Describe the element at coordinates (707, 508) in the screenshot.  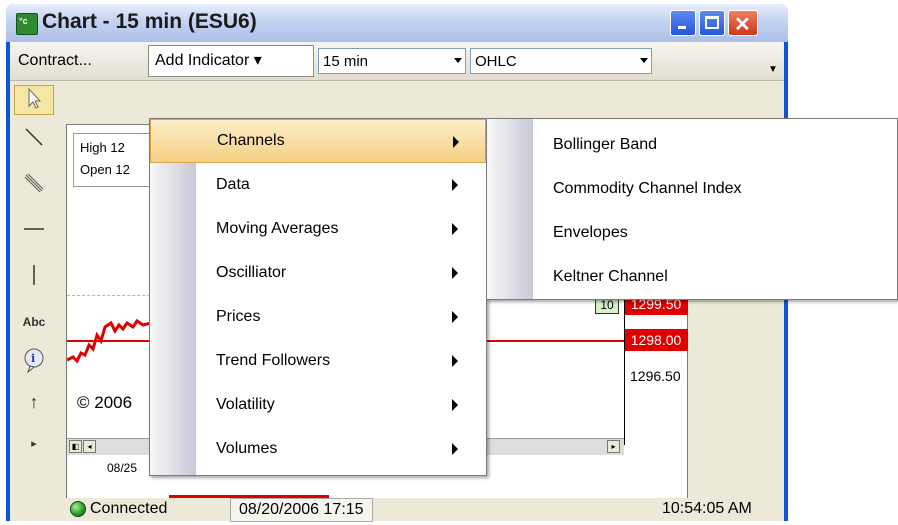
I see `status-time: 10:54:05 AM` at that location.